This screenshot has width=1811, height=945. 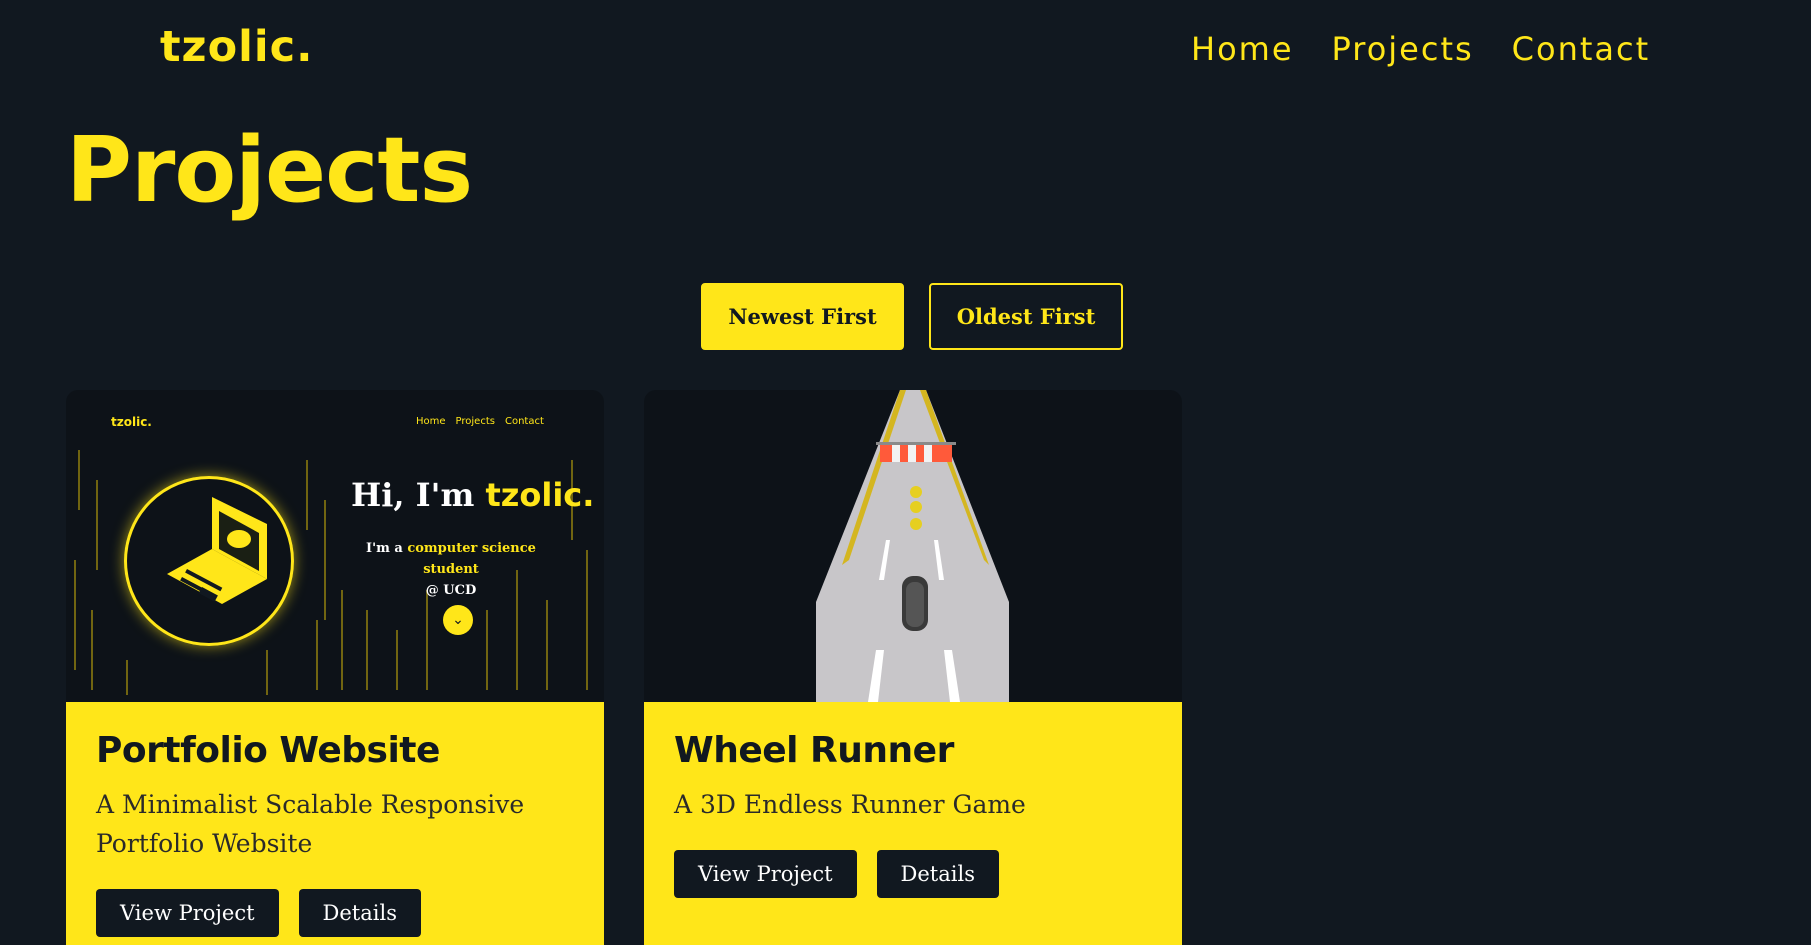 What do you see at coordinates (387, 548) in the screenshot?
I see `thumb-sub-prefix: I'm a` at bounding box center [387, 548].